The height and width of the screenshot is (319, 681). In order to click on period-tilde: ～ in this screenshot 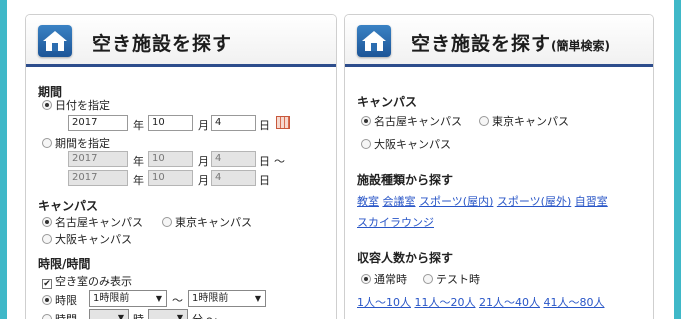, I will do `click(177, 300)`.